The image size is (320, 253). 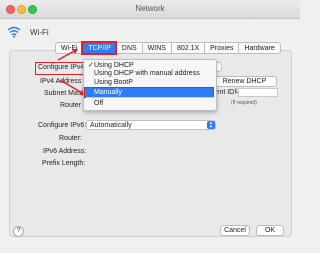 I want to click on tab-hardware: Hardware, so click(x=259, y=48).